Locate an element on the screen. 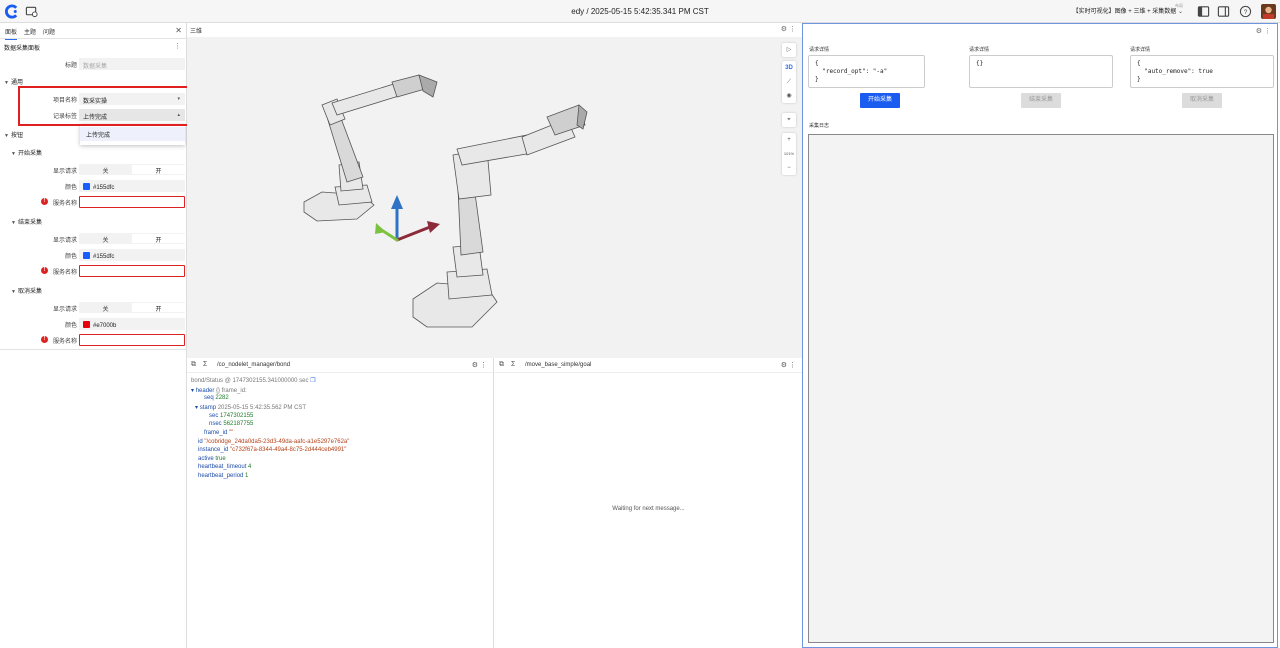 Image resolution: width=1280 pixels, height=648 pixels. ruler-icon: ⟋ is located at coordinates (789, 82).